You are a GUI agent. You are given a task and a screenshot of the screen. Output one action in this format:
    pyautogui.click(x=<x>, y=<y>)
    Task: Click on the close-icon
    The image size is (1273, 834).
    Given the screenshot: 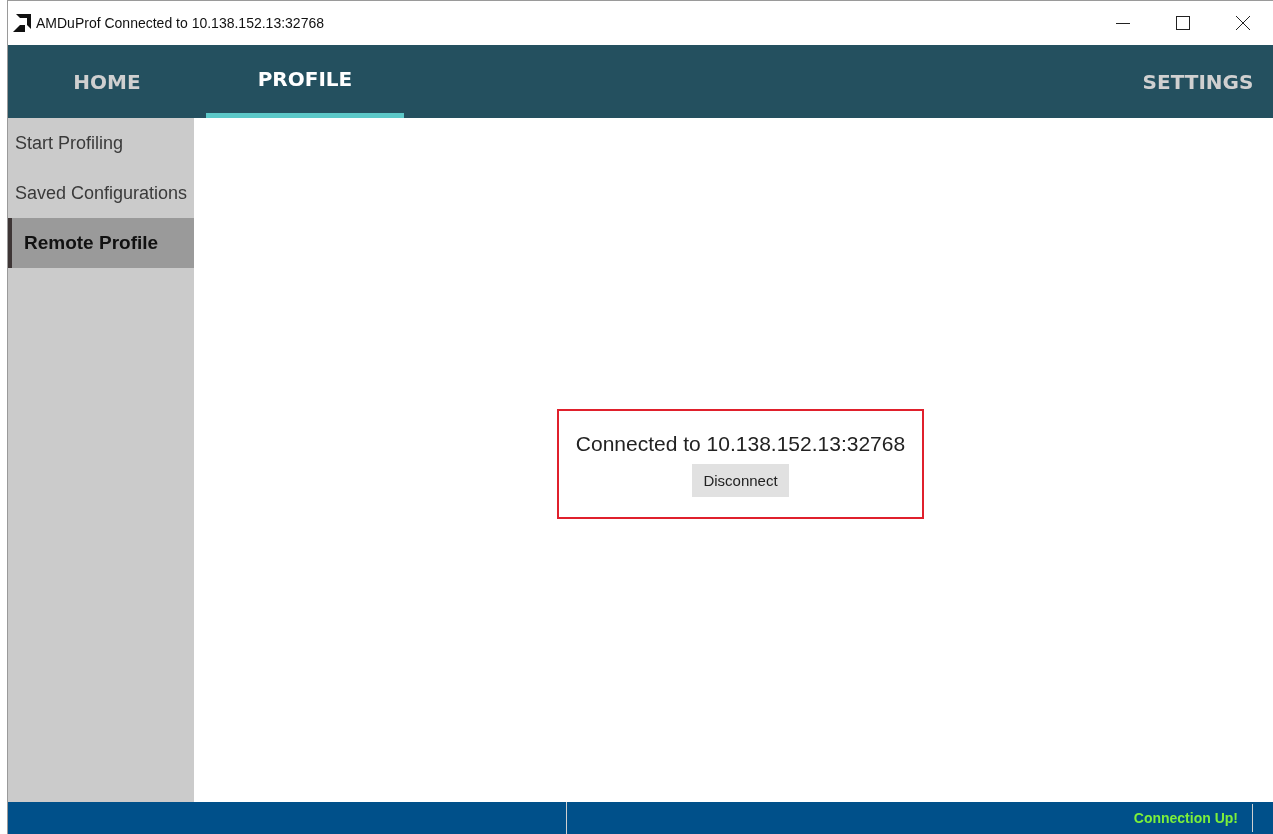 What is the action you would take?
    pyautogui.click(x=1243, y=23)
    